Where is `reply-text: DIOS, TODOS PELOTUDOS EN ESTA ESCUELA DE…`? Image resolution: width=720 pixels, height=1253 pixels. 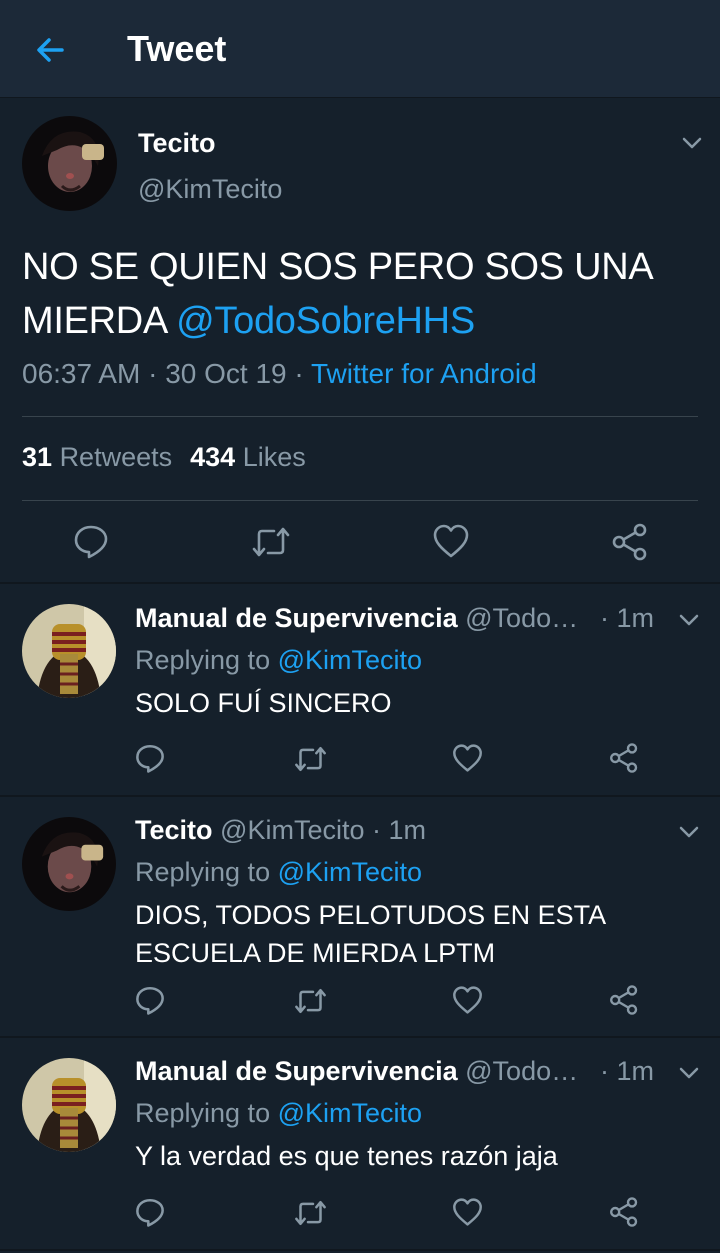
reply-text: DIOS, TODOS PELOTUDOS EN ESTA ESCUELA DE… is located at coordinates (370, 934).